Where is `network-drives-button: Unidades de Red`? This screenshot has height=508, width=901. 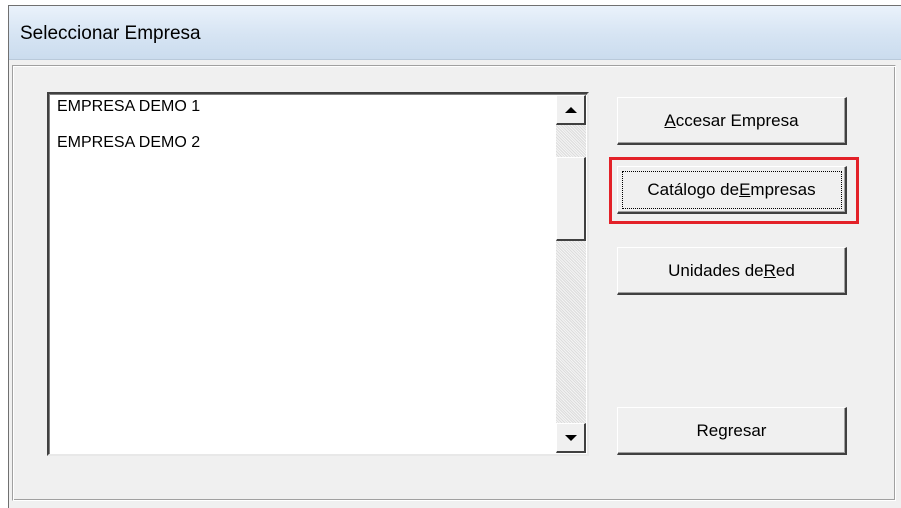
network-drives-button: Unidades de Red is located at coordinates (732, 271).